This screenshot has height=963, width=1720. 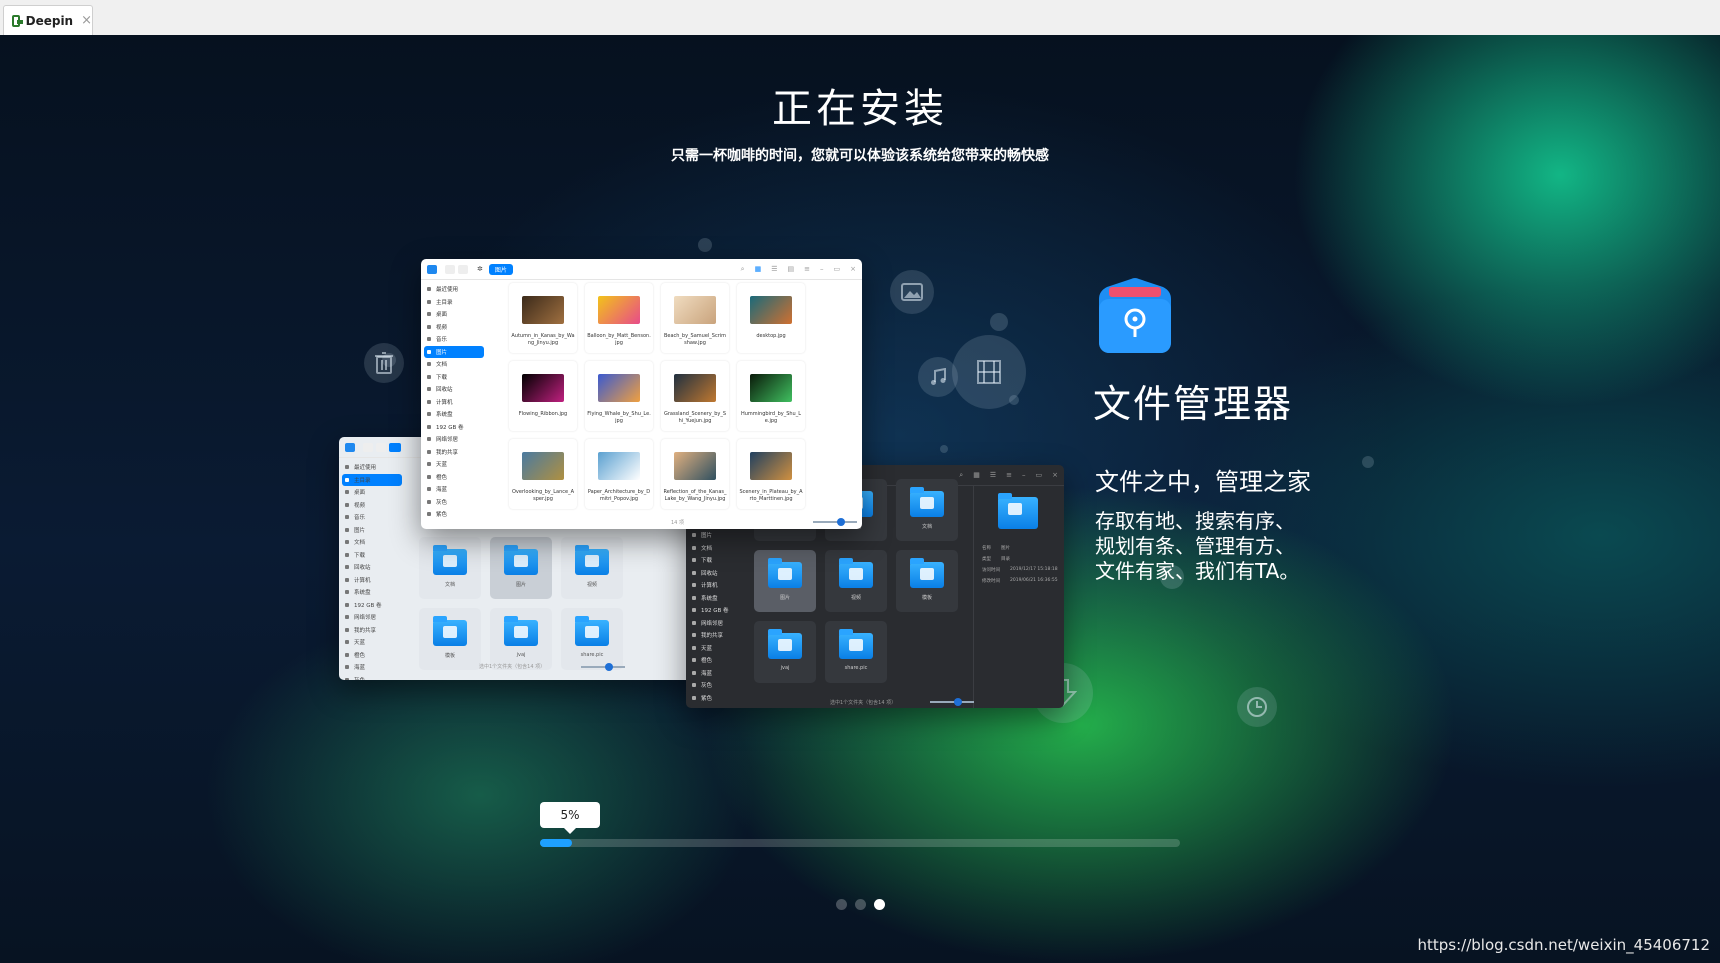 I want to click on image-file-item: Hummingbird_by_Shu_Le.jpg, so click(x=771, y=396).